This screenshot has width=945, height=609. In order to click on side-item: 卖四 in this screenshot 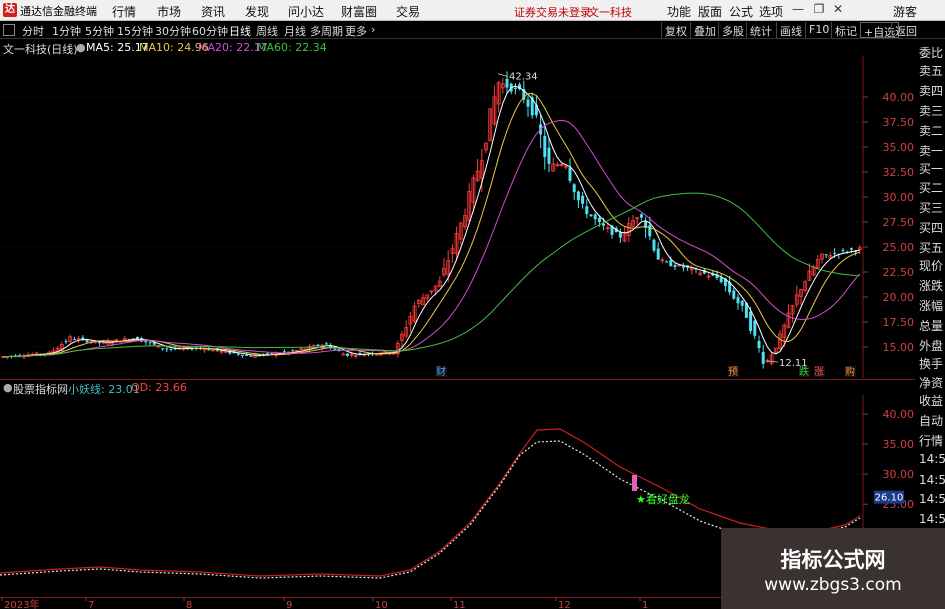, I will do `click(932, 90)`.